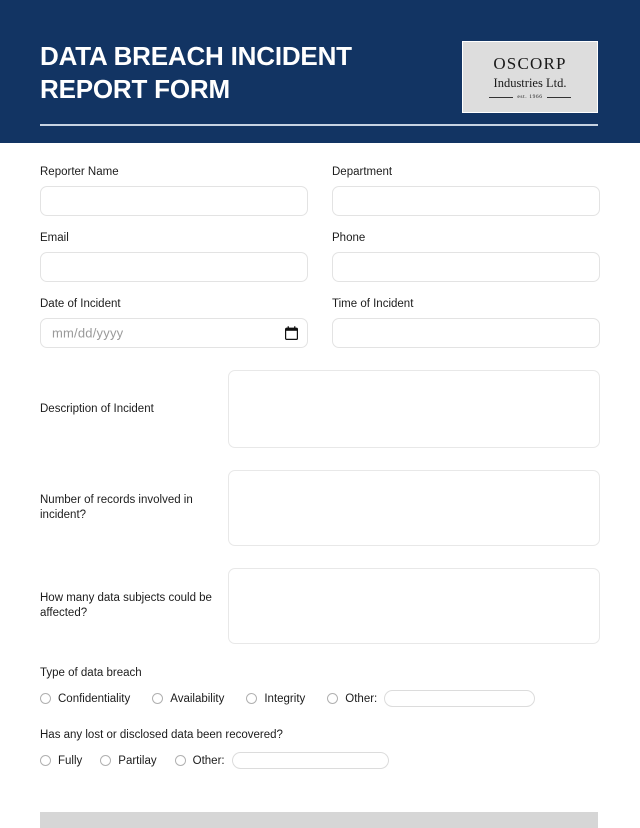  I want to click on data-subjects-affected-textarea, so click(414, 606).